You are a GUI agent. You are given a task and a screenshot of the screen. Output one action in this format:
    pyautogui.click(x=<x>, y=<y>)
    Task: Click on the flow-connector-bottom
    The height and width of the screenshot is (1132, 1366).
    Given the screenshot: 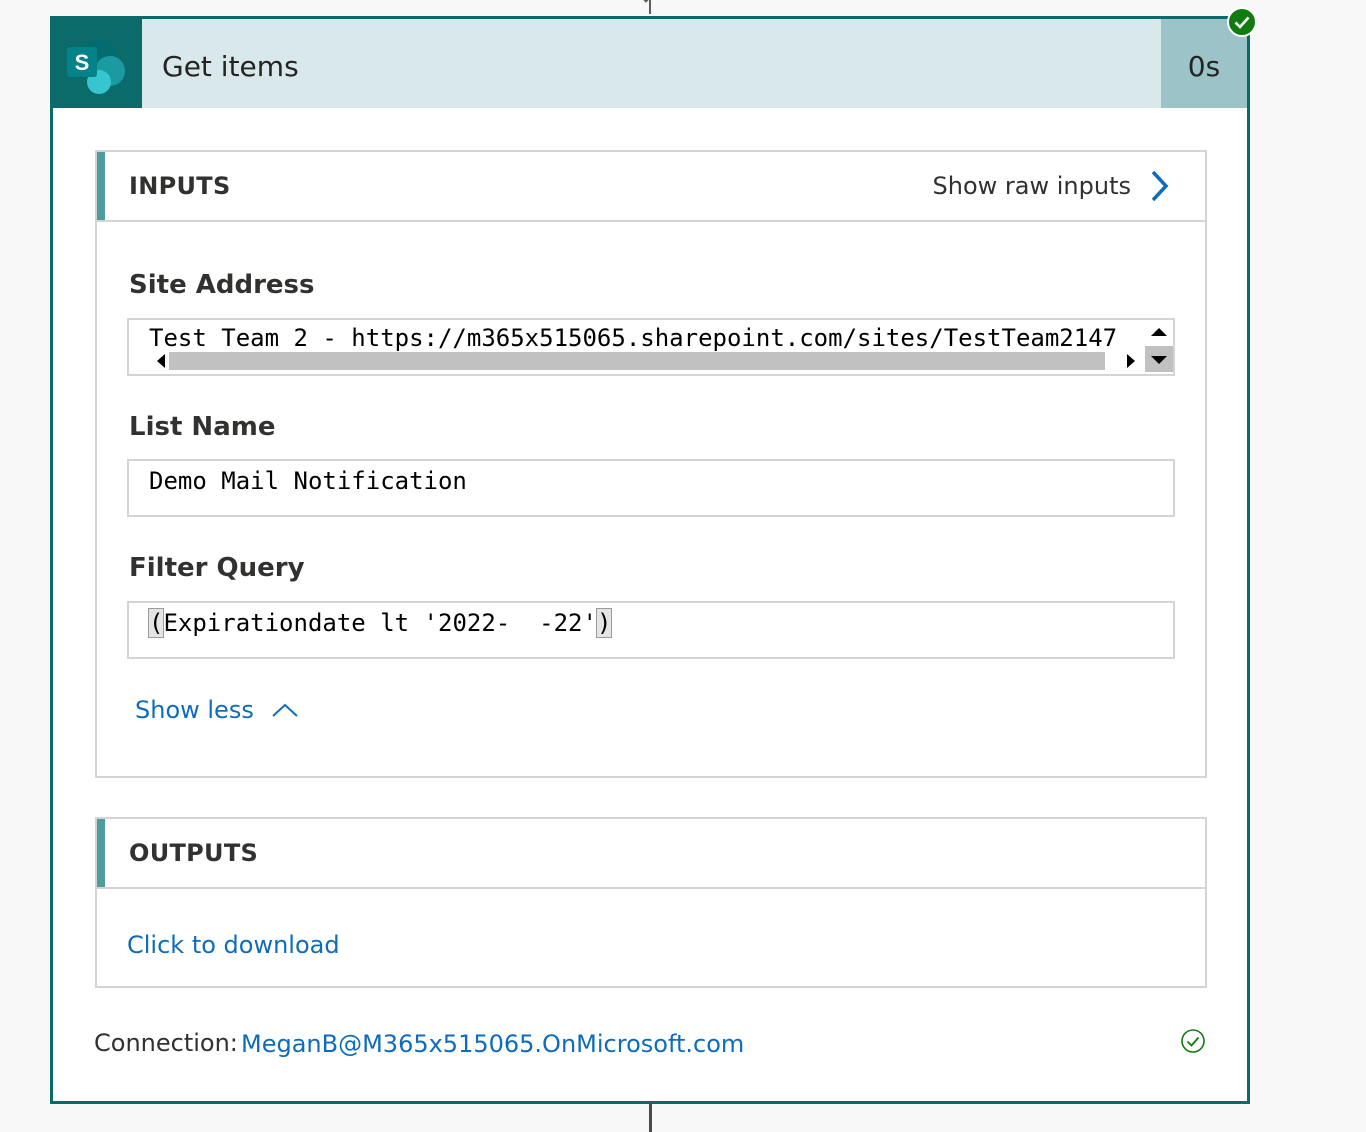 What is the action you would take?
    pyautogui.click(x=650, y=1117)
    